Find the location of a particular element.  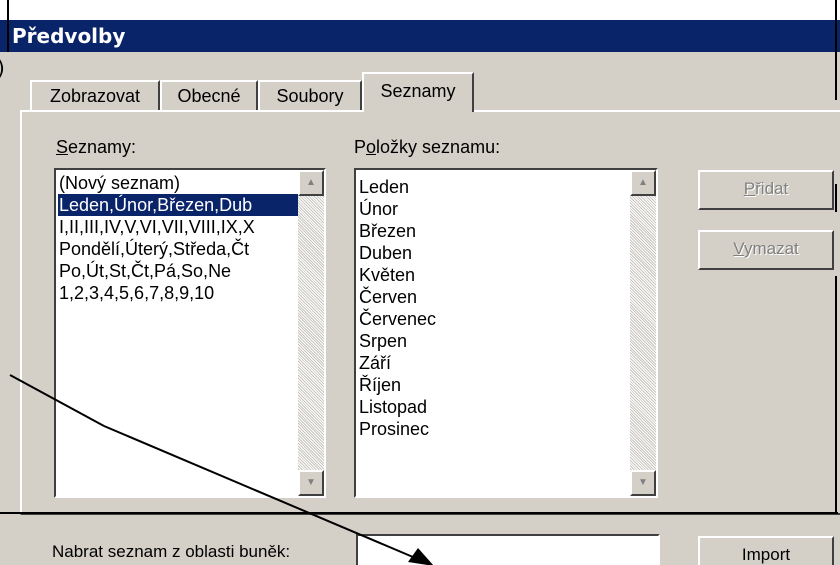

lists-item: 1,2,3,4,5,6,7,8,9,10 is located at coordinates (178, 293).